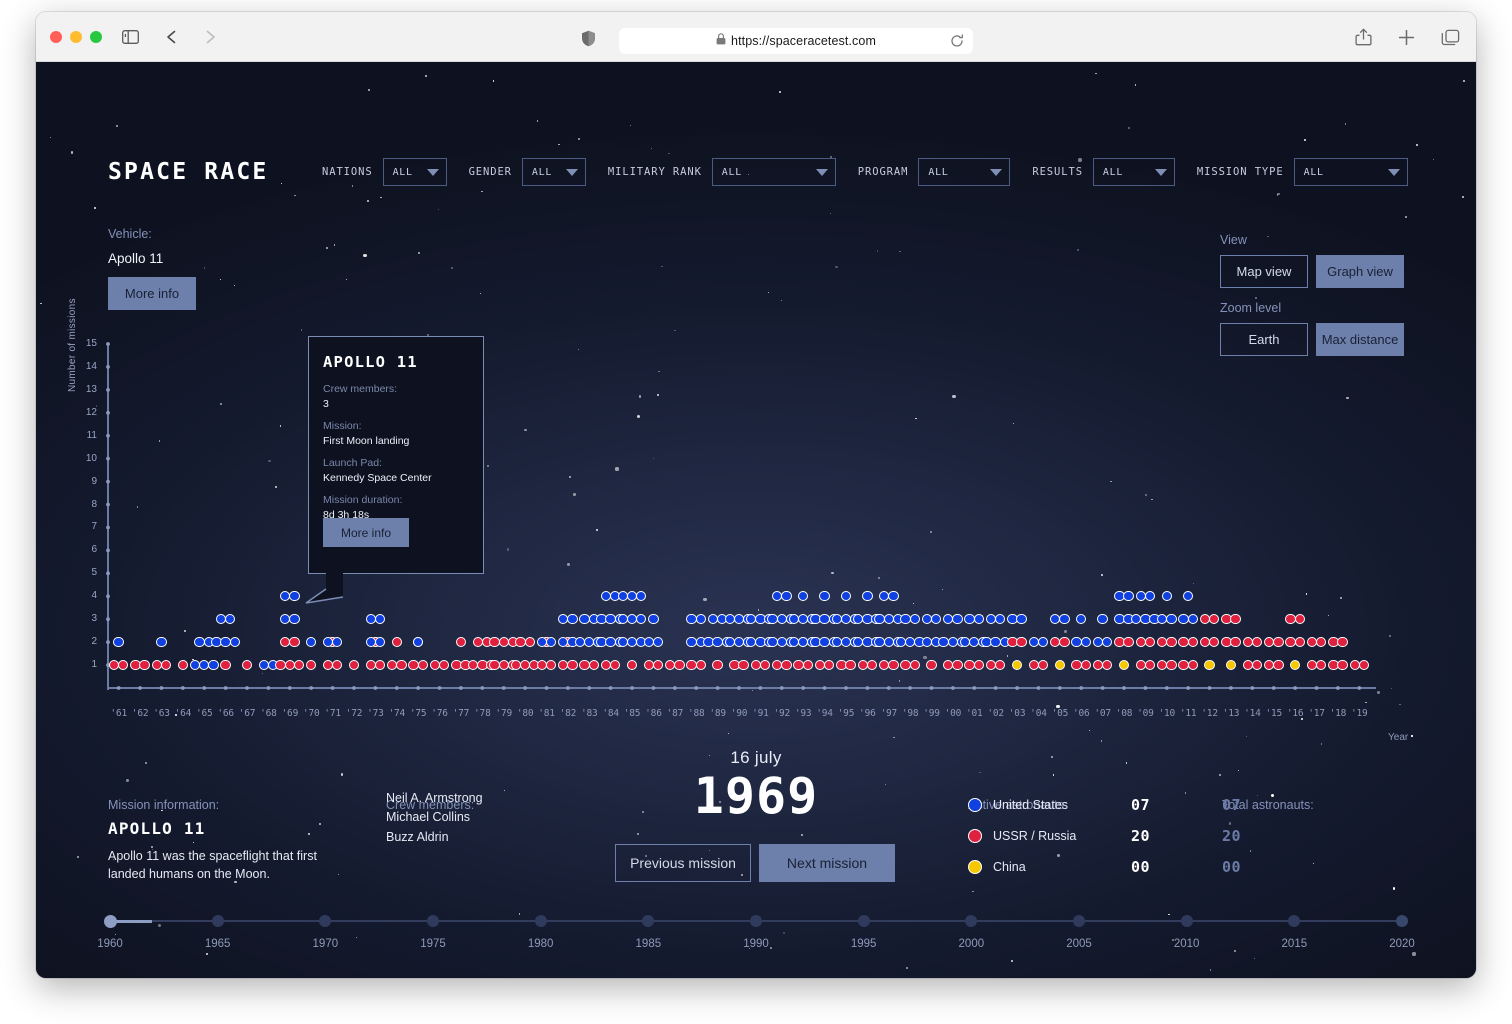 This screenshot has width=1512, height=1024. Describe the element at coordinates (1264, 271) in the screenshot. I see `map-view-button: Map view` at that location.